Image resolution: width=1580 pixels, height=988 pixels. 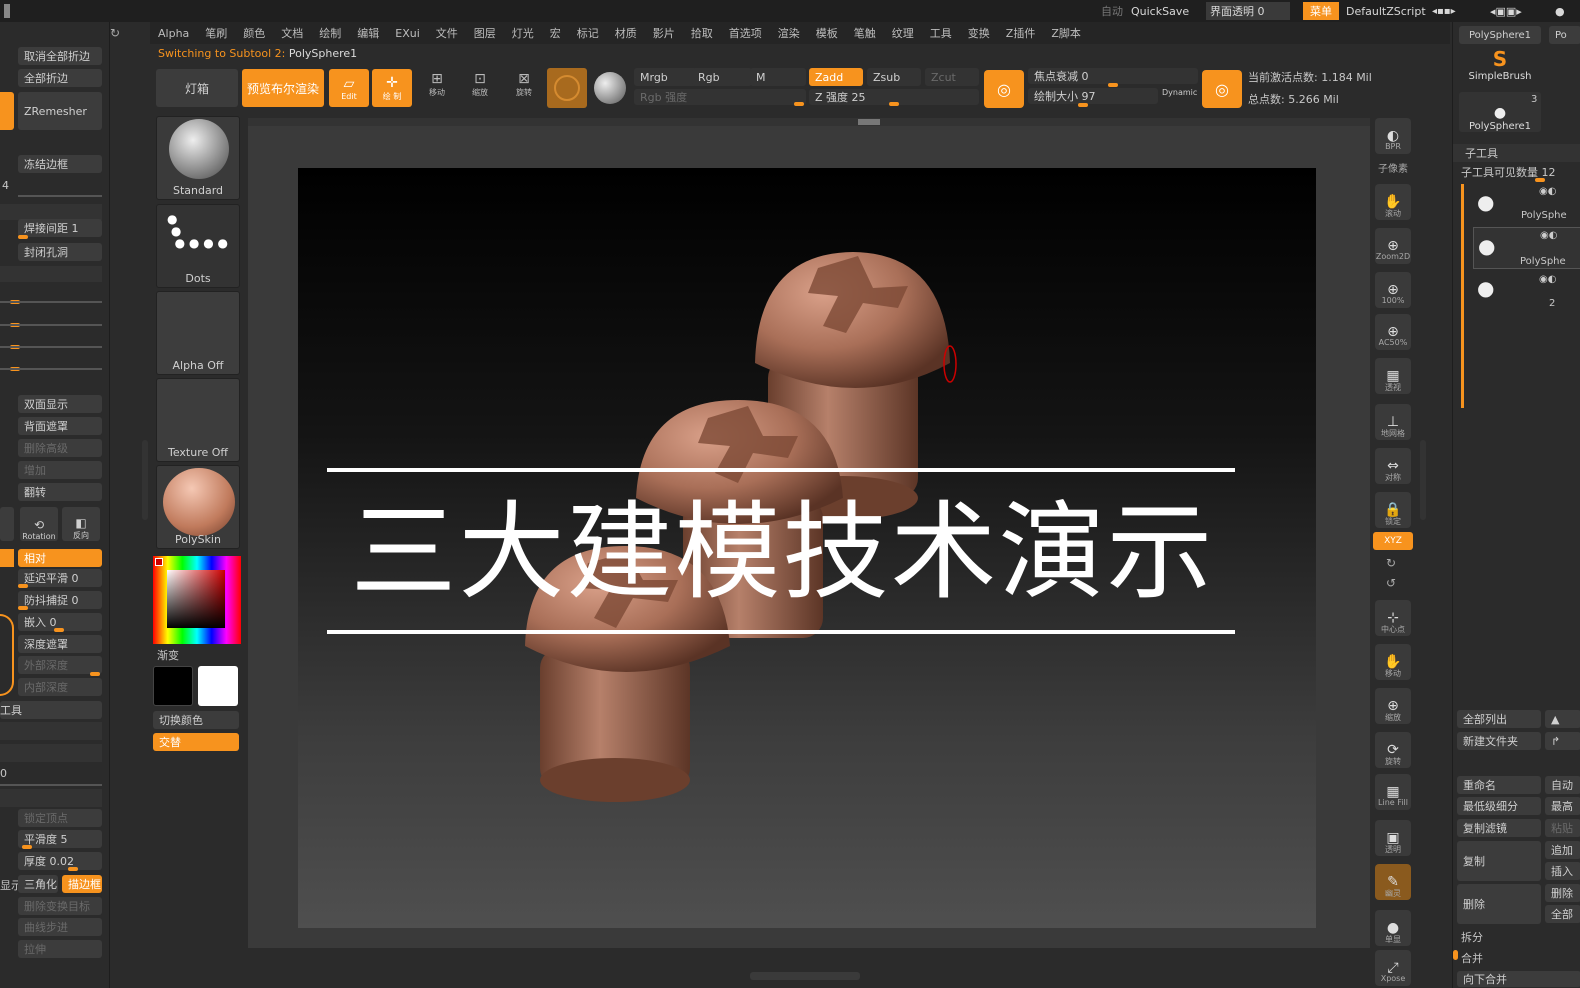 I want to click on bottom-panel-handle, so click(x=805, y=976).